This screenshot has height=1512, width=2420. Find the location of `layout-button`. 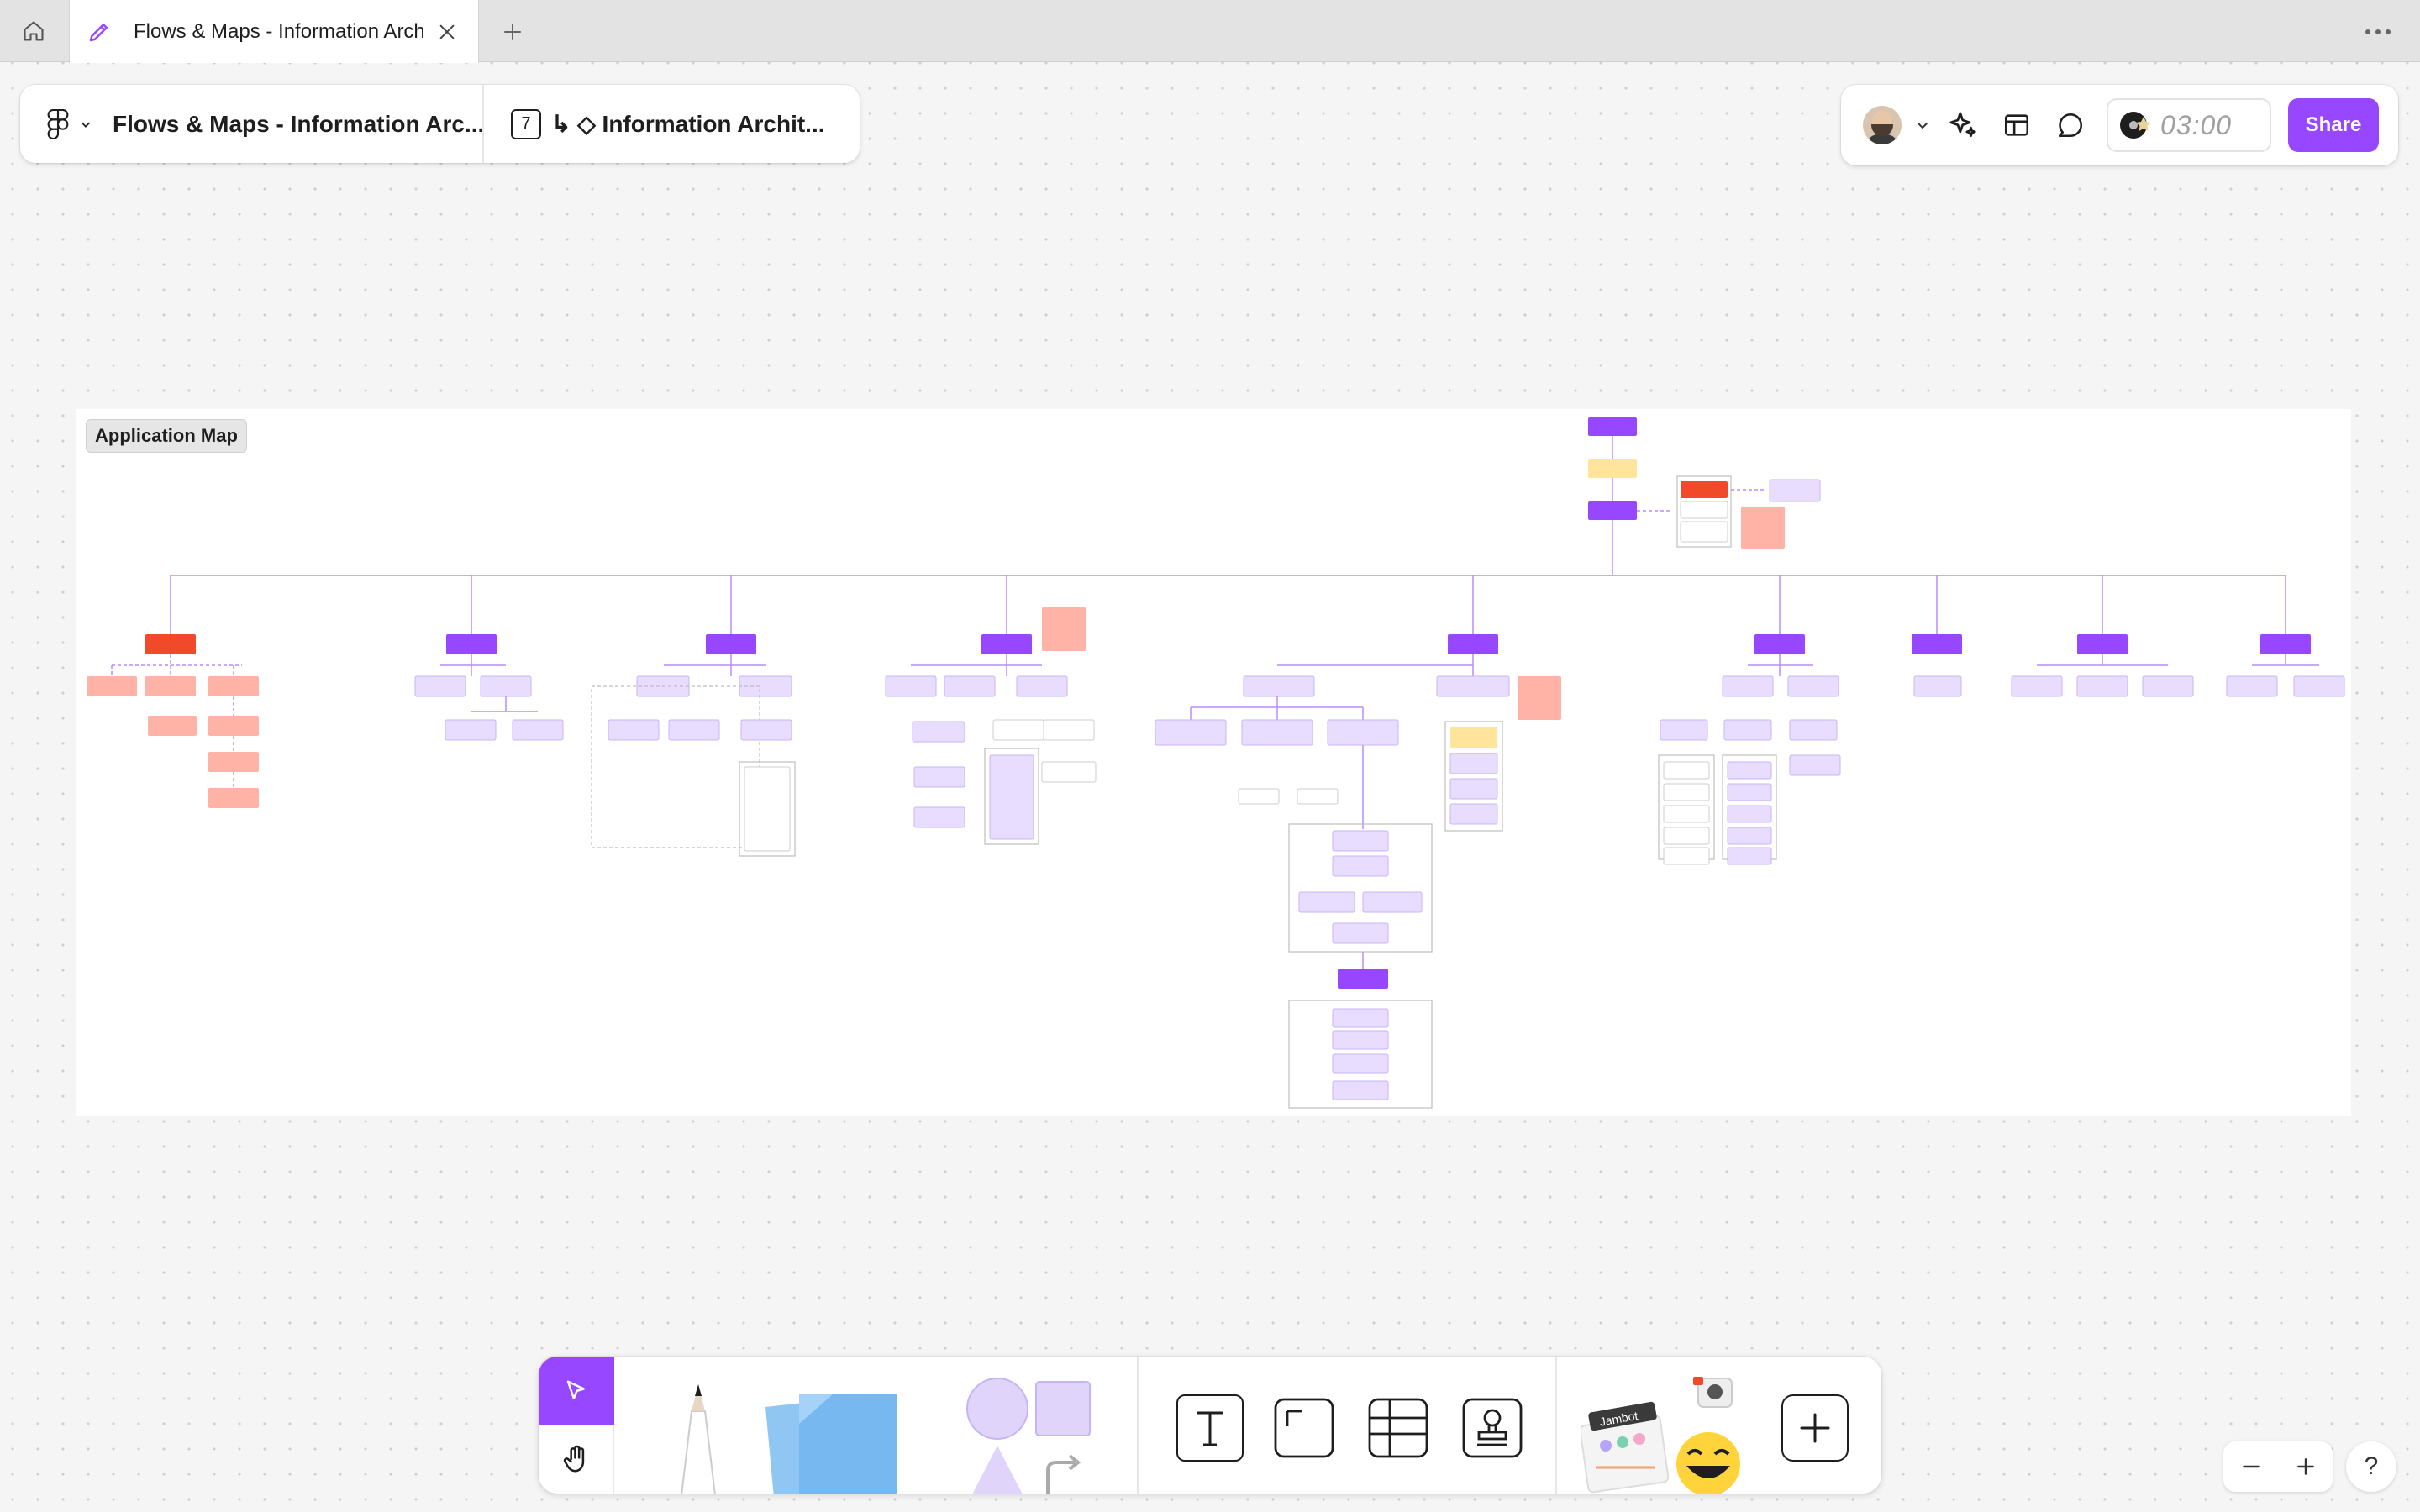

layout-button is located at coordinates (2017, 125).